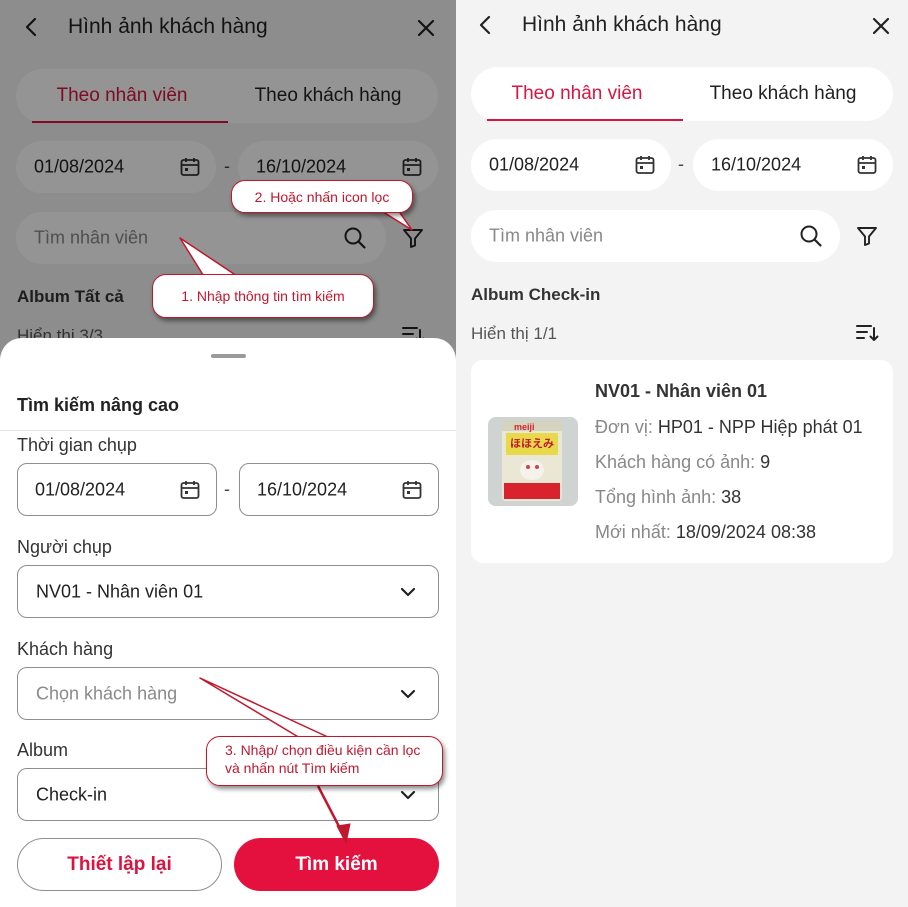 This screenshot has width=908, height=907. I want to click on reset-button: Thiết lập lại, so click(119, 864).